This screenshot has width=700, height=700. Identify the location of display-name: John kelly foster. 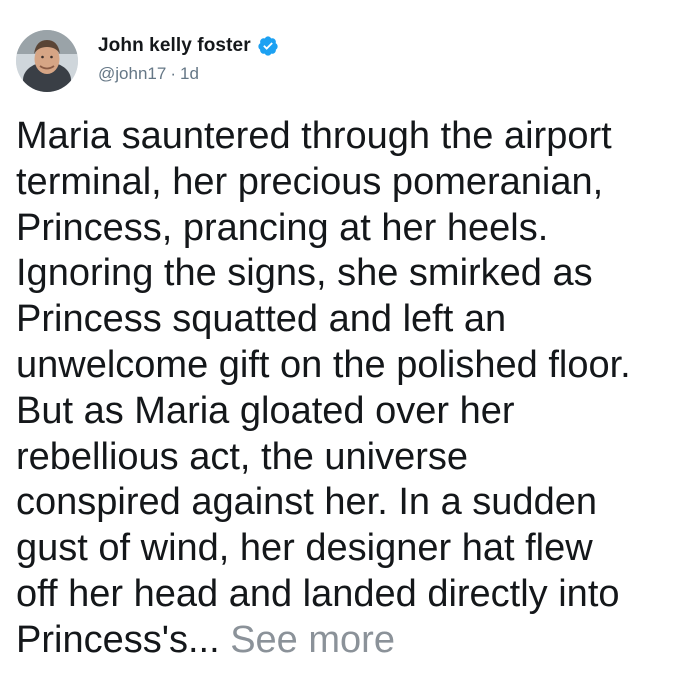
(174, 46).